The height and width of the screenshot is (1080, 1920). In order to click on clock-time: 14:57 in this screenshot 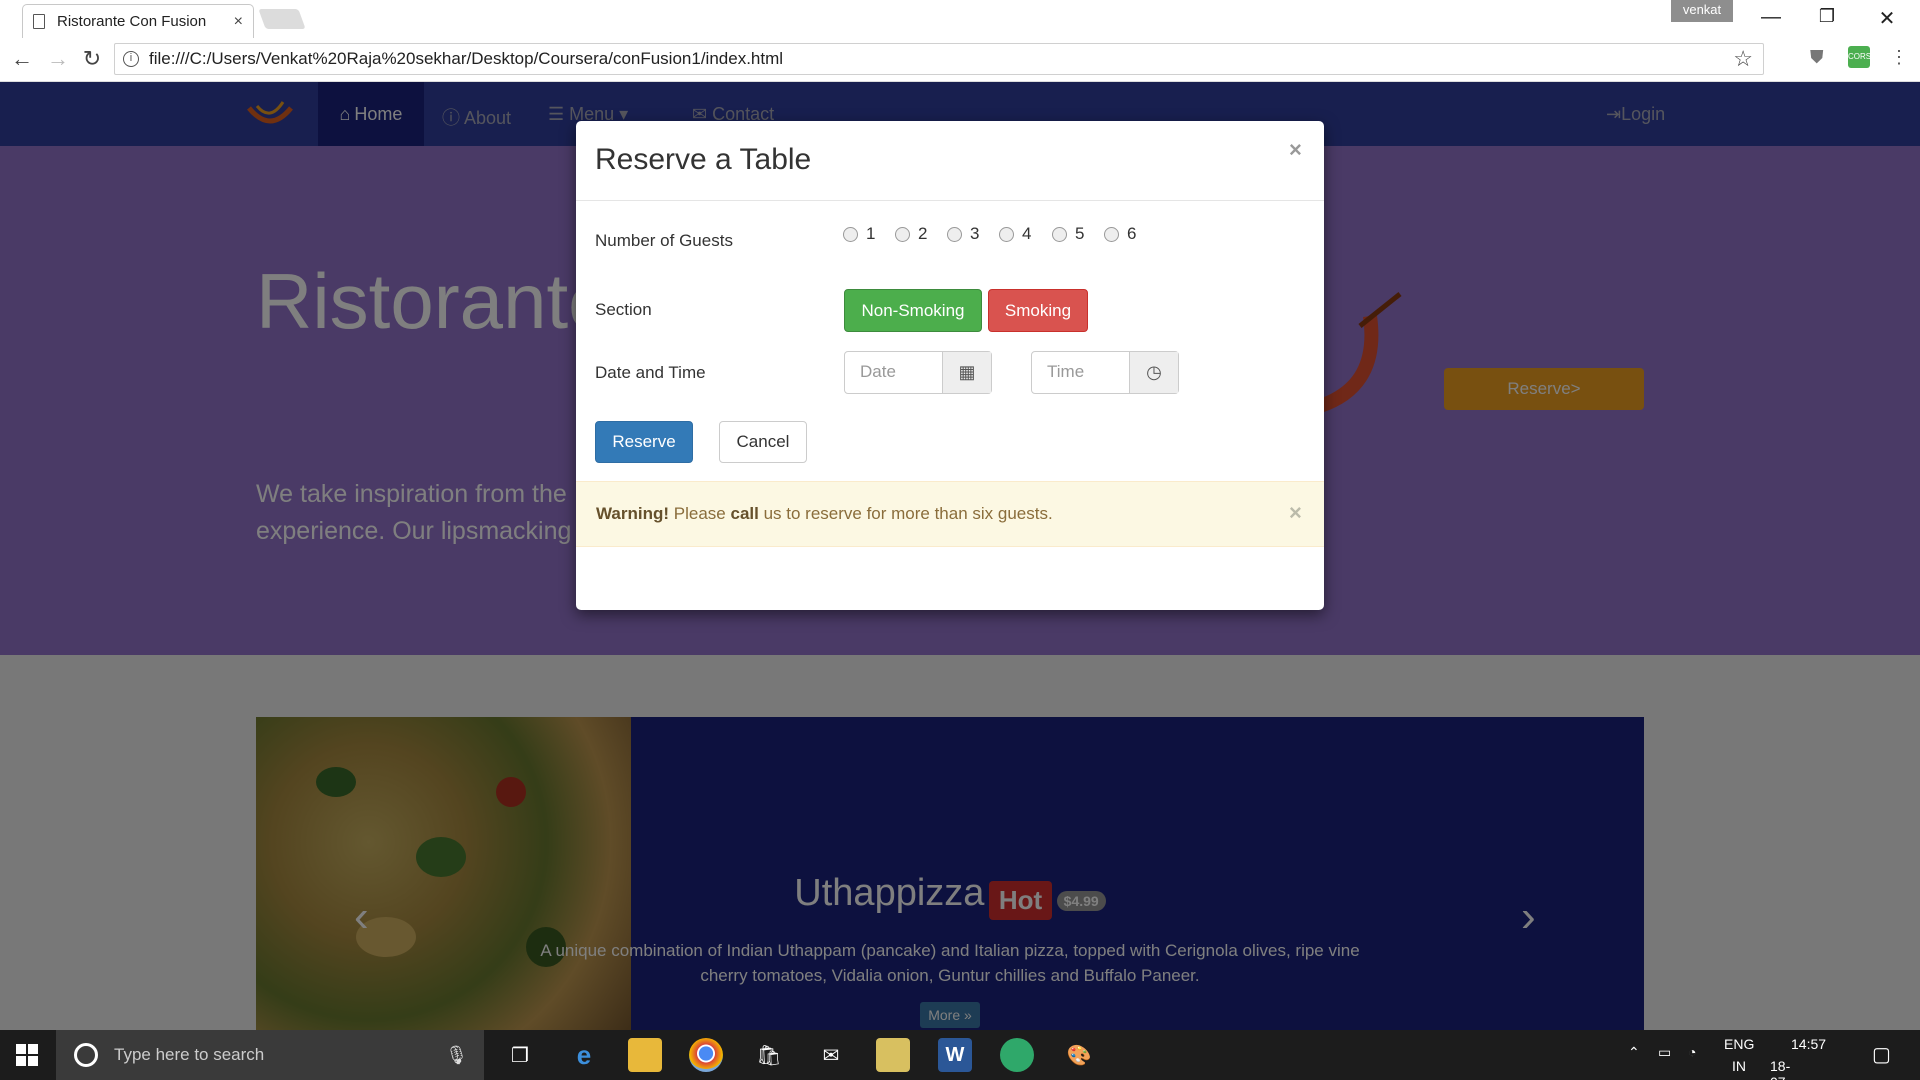, I will do `click(1808, 1044)`.